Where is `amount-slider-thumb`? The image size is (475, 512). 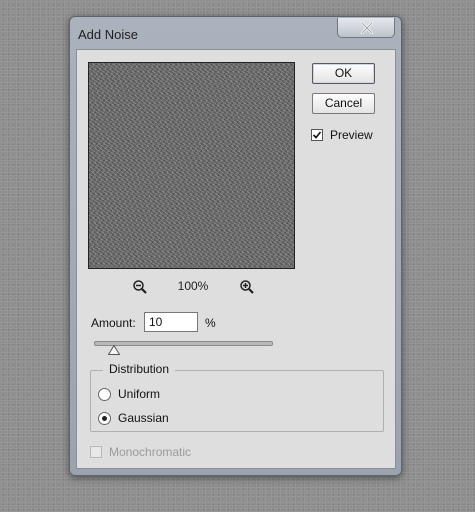 amount-slider-thumb is located at coordinates (114, 350).